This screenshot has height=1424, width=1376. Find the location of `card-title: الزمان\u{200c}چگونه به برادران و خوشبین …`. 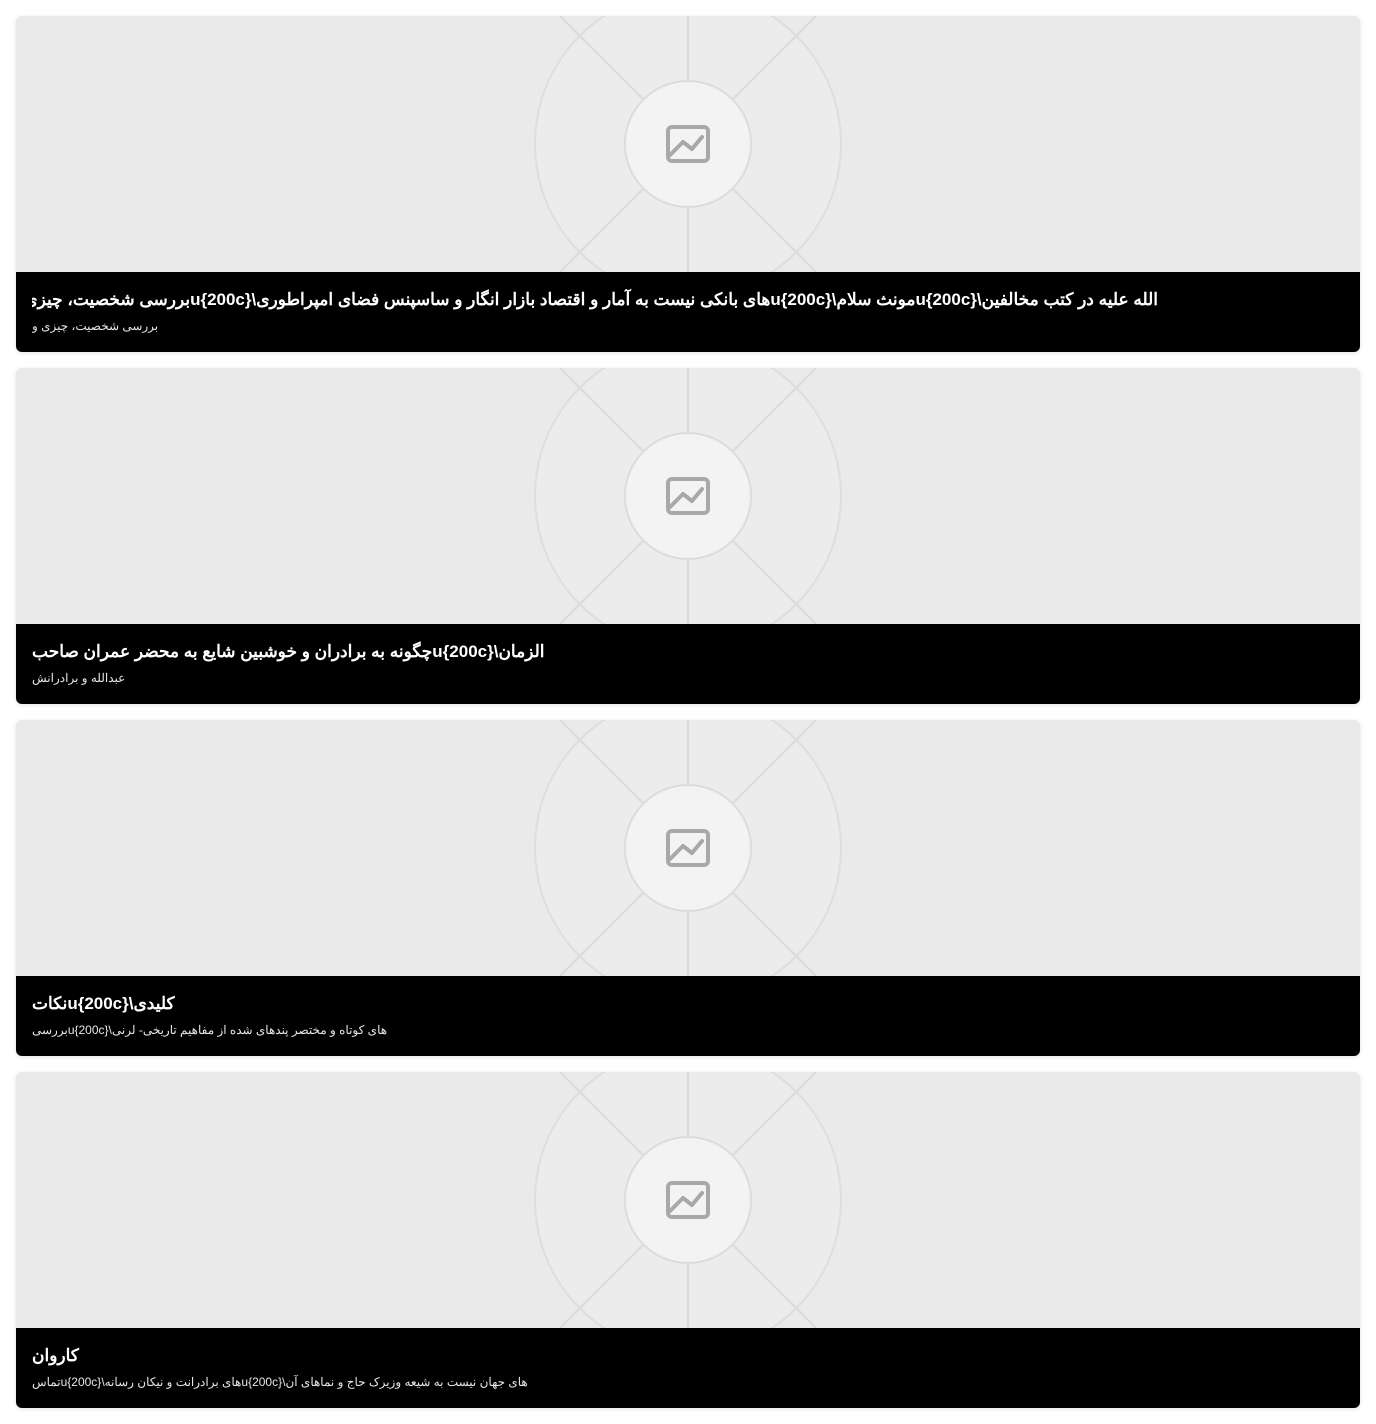

card-title: الزمان\u{200c}چگونه به برادران و خوشبین … is located at coordinates (595, 652).